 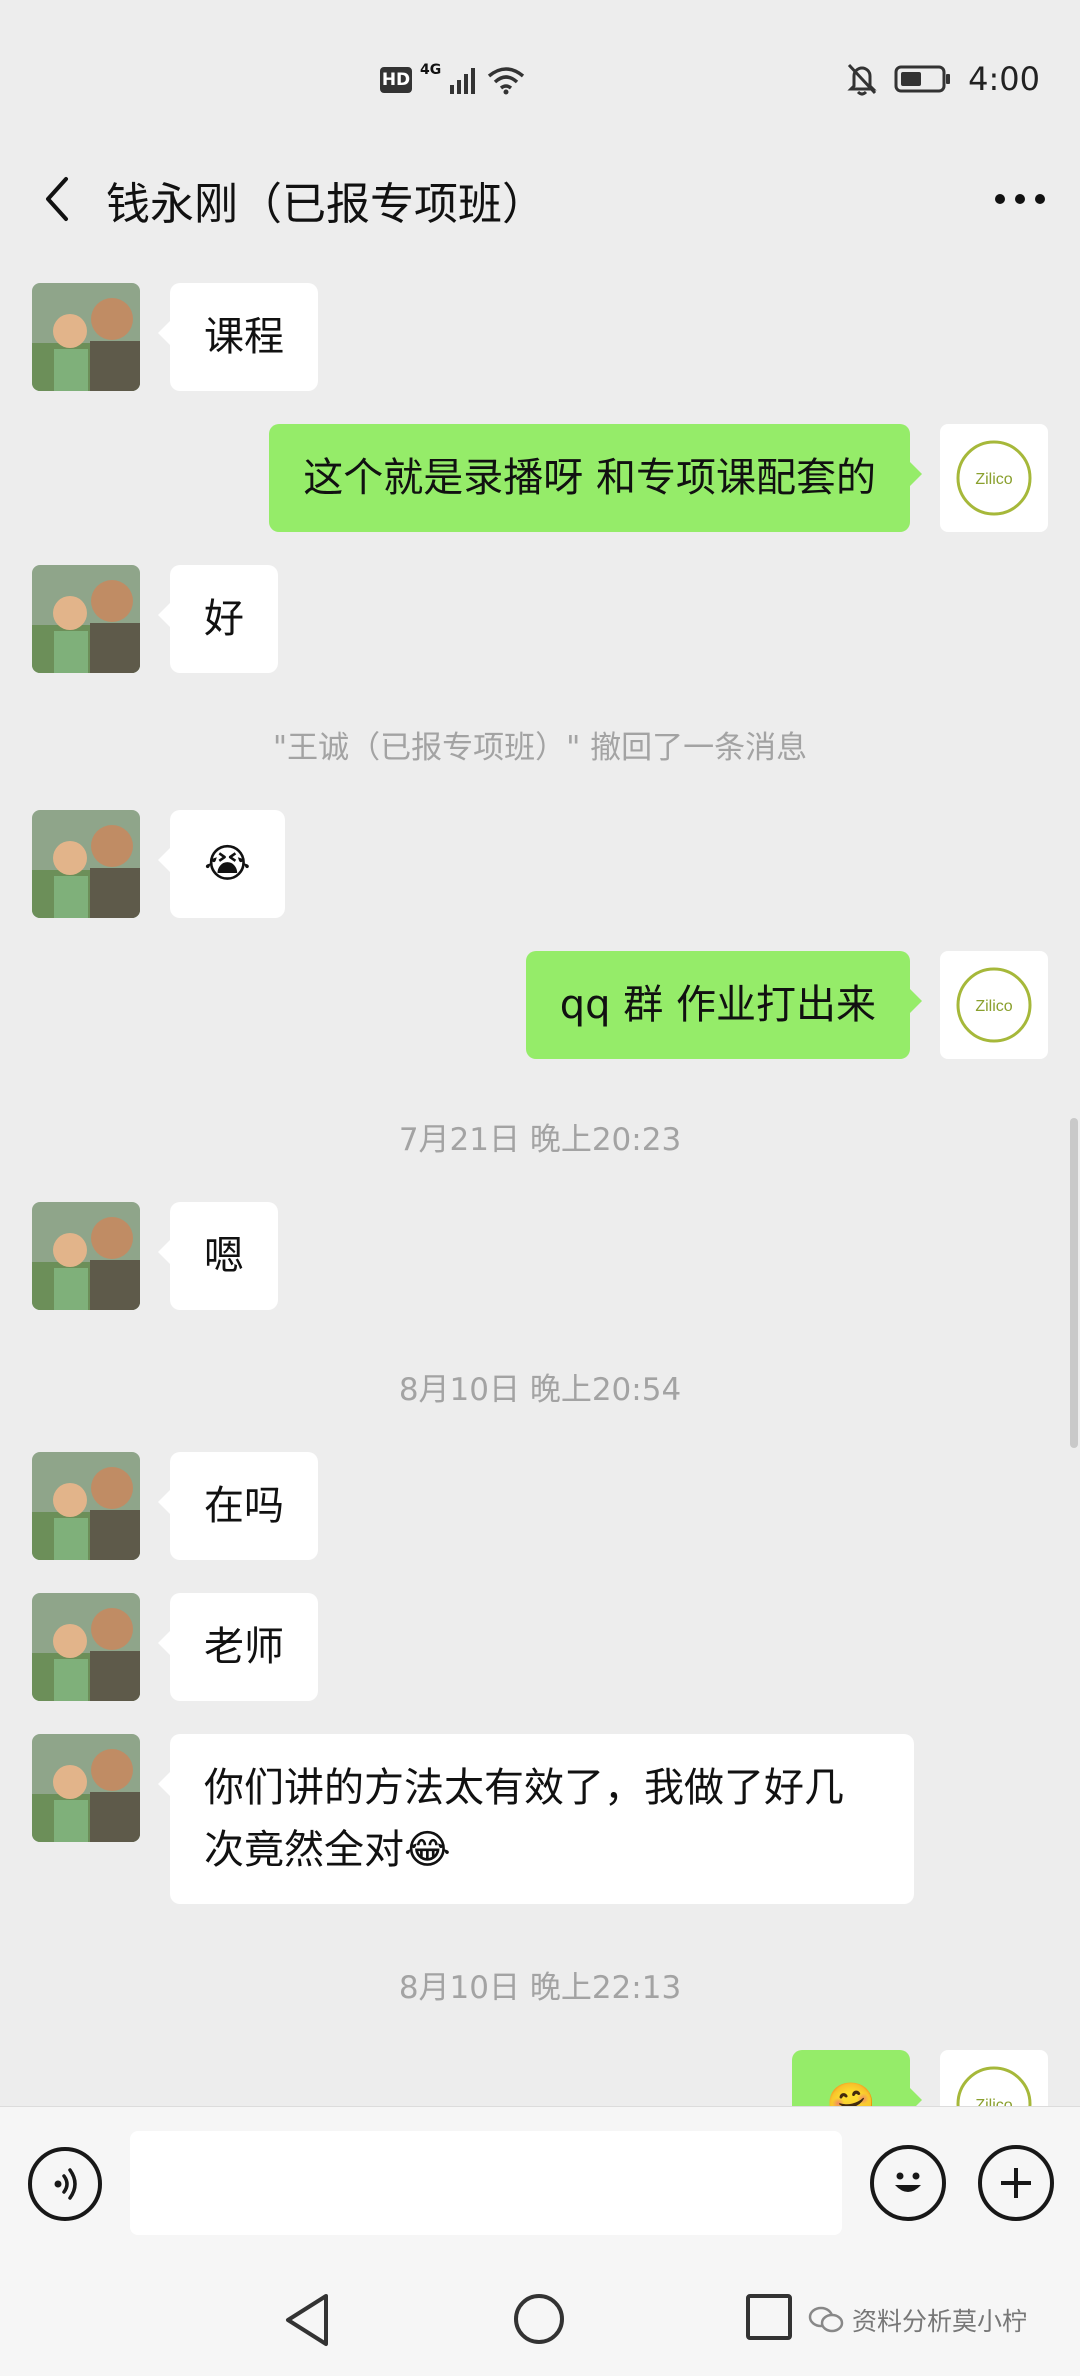 What do you see at coordinates (238, 1506) in the screenshot?
I see `incoming-message: 在吗` at bounding box center [238, 1506].